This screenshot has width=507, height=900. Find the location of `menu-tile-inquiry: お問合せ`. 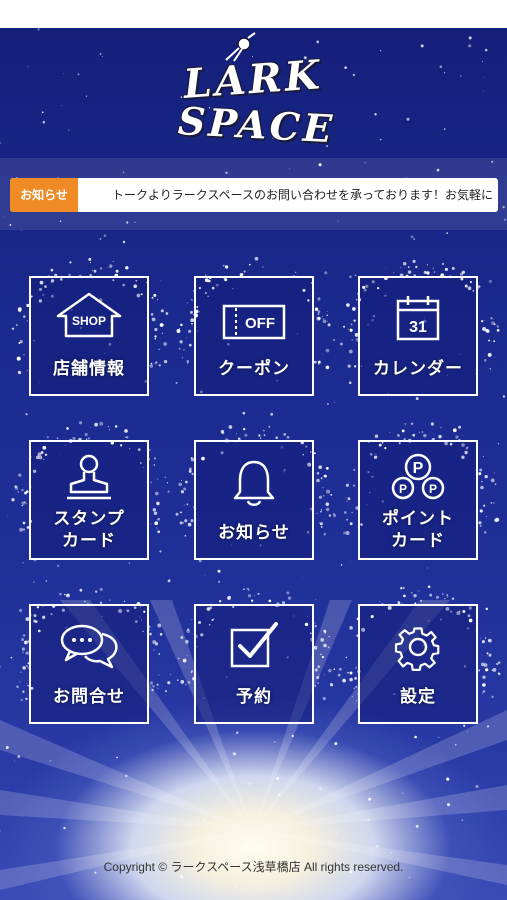

menu-tile-inquiry: お問合せ is located at coordinates (90, 655).